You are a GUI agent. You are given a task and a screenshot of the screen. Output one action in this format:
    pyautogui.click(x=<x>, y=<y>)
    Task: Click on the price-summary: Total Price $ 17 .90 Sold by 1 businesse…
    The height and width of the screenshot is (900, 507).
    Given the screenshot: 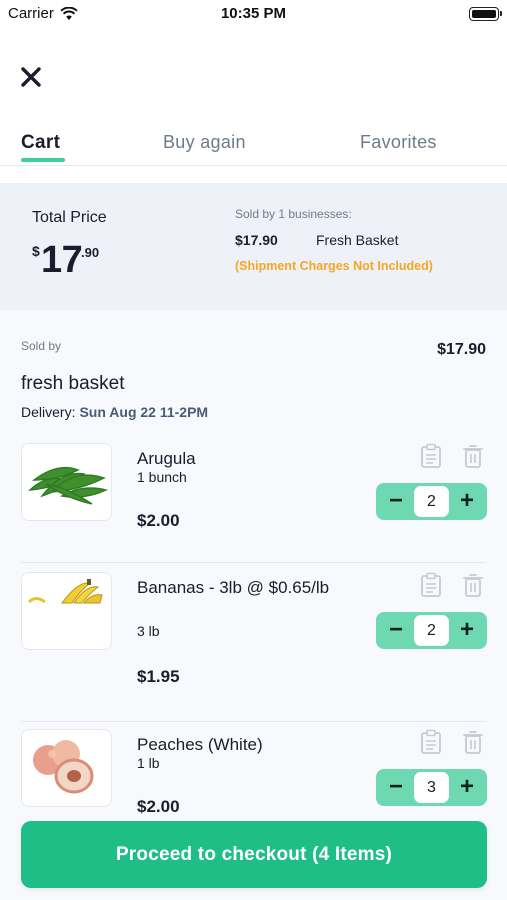 What is the action you would take?
    pyautogui.click(x=253, y=246)
    